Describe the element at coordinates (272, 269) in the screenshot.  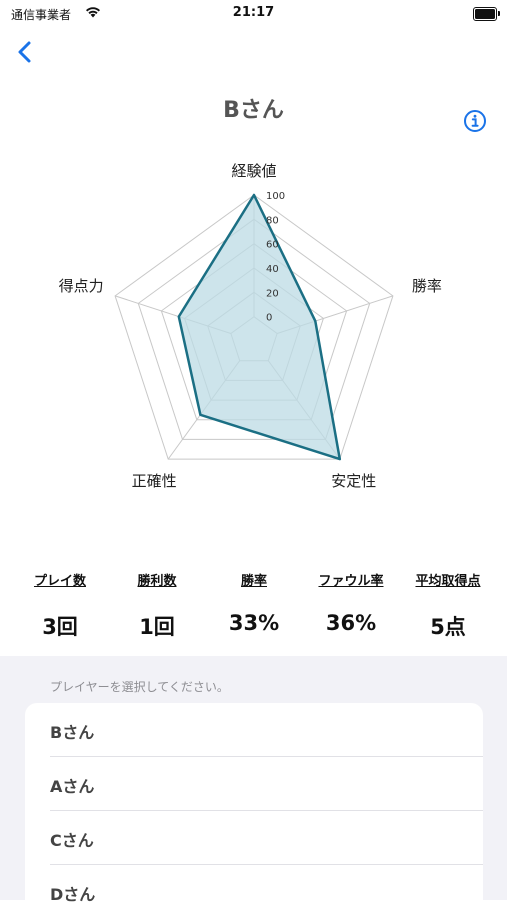
I see `radar-scale-label: 40` at that location.